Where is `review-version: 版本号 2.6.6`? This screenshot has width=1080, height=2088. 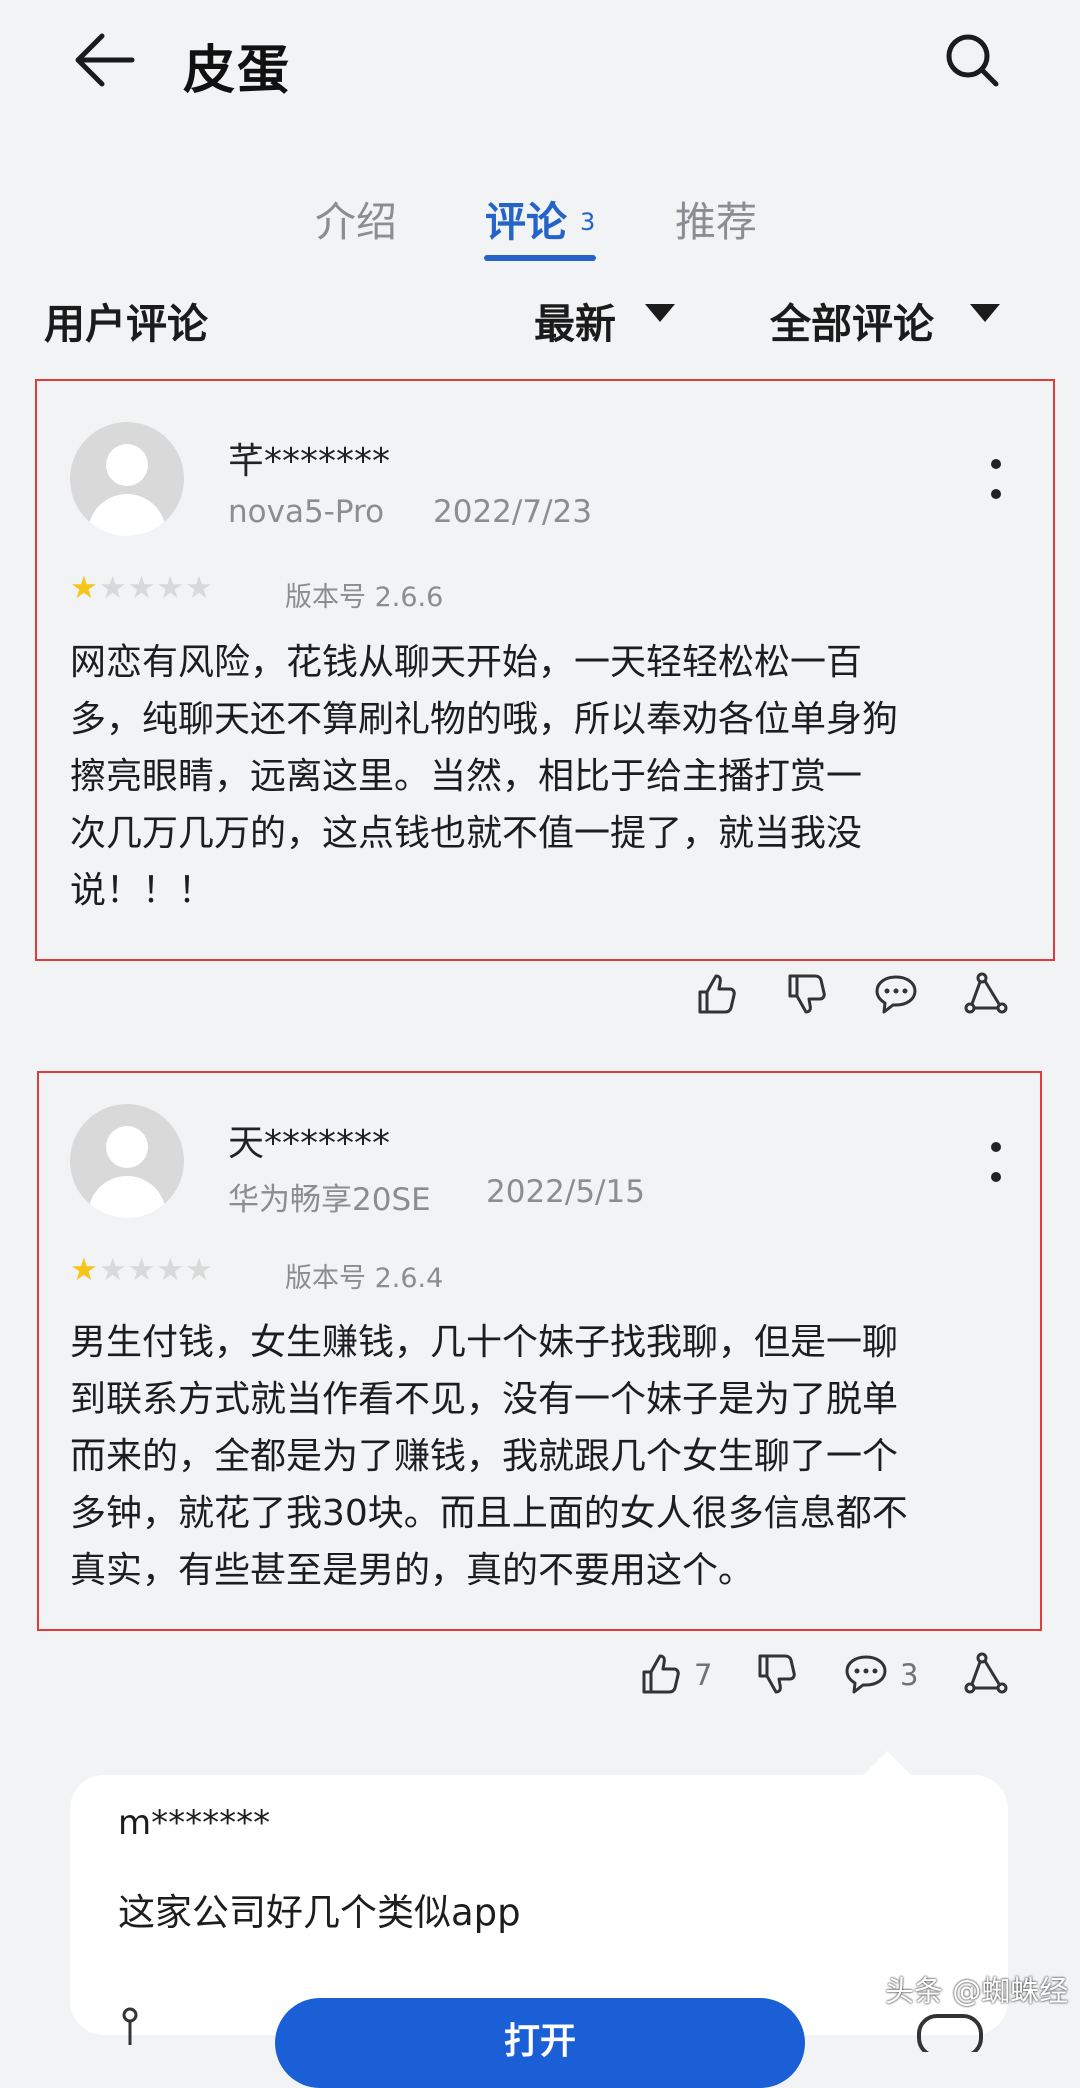
review-version: 版本号 2.6.6 is located at coordinates (364, 597).